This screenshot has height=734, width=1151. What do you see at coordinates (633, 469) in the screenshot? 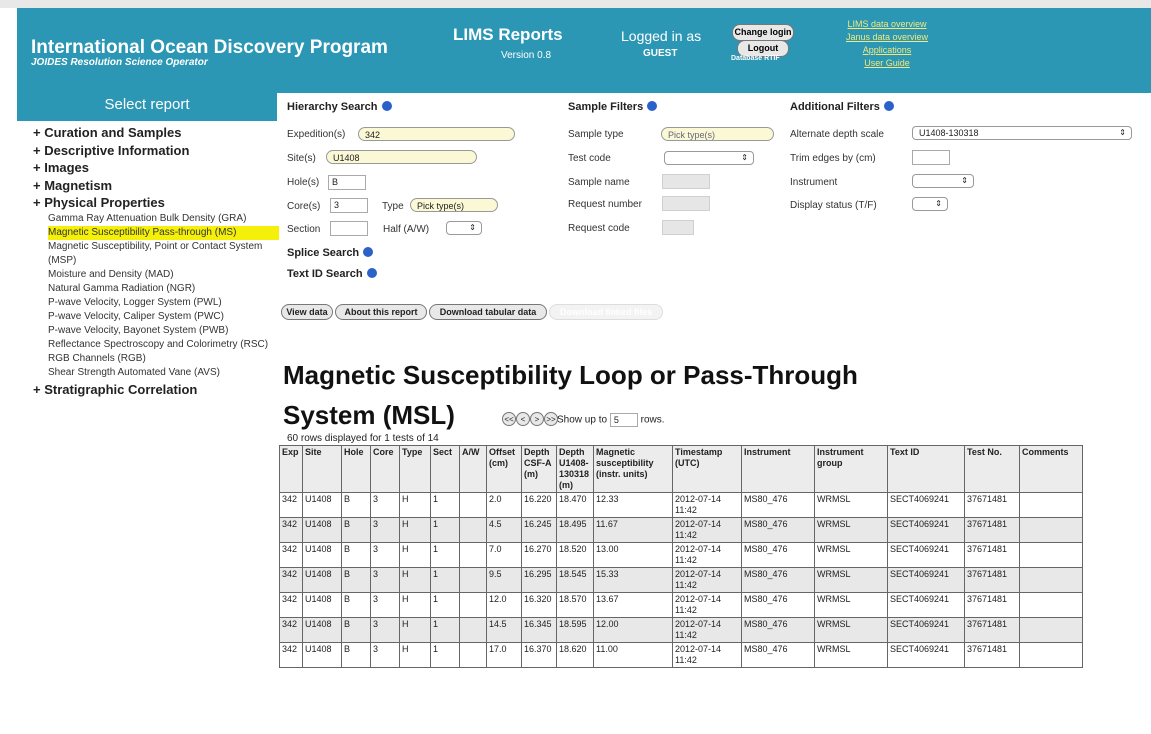
I see `col-mag-susc: Magnetic susceptibility (instr. units)` at bounding box center [633, 469].